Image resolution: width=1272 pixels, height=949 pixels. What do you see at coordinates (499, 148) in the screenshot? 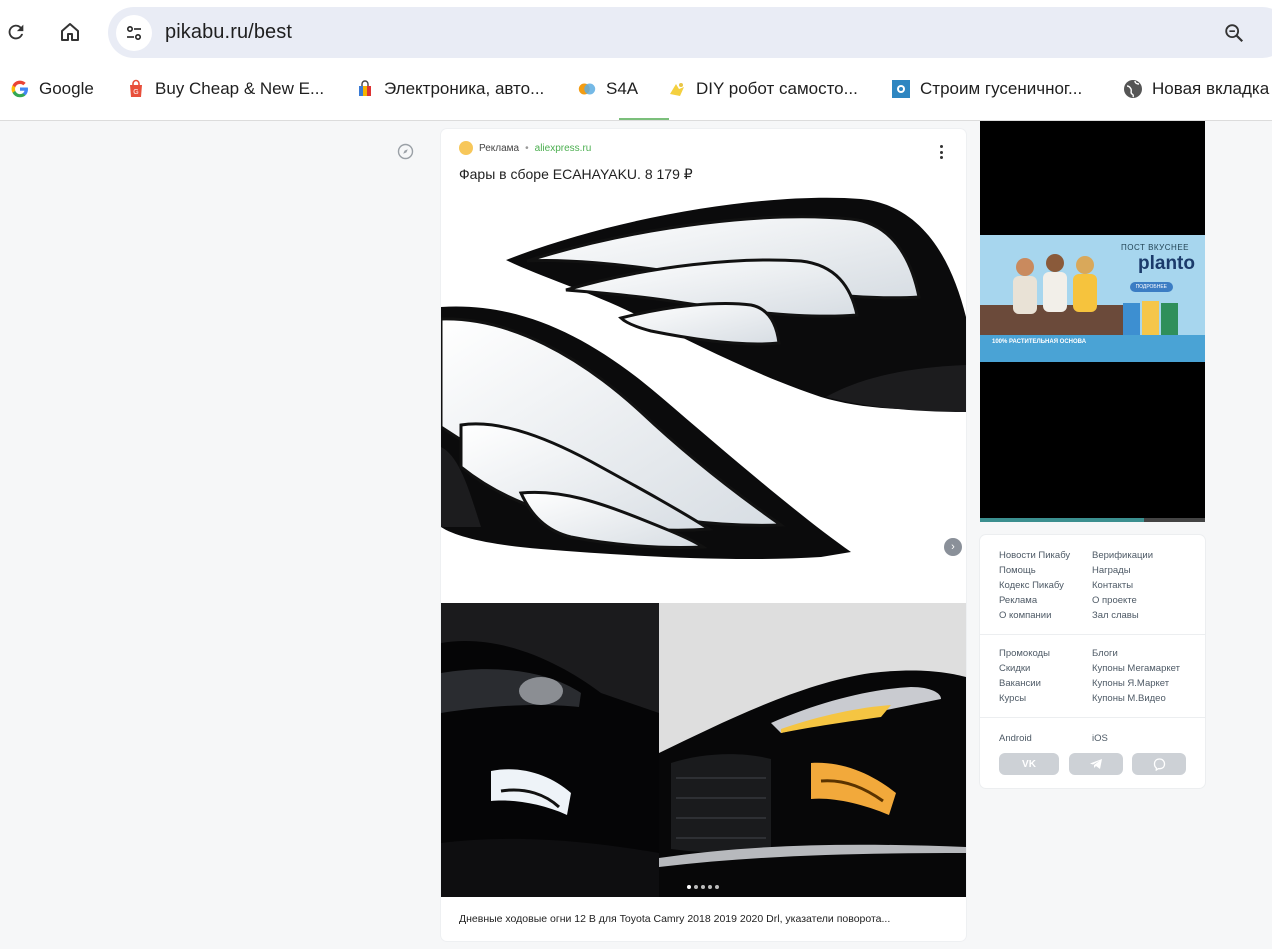
I see `ad-label: Реклама` at bounding box center [499, 148].